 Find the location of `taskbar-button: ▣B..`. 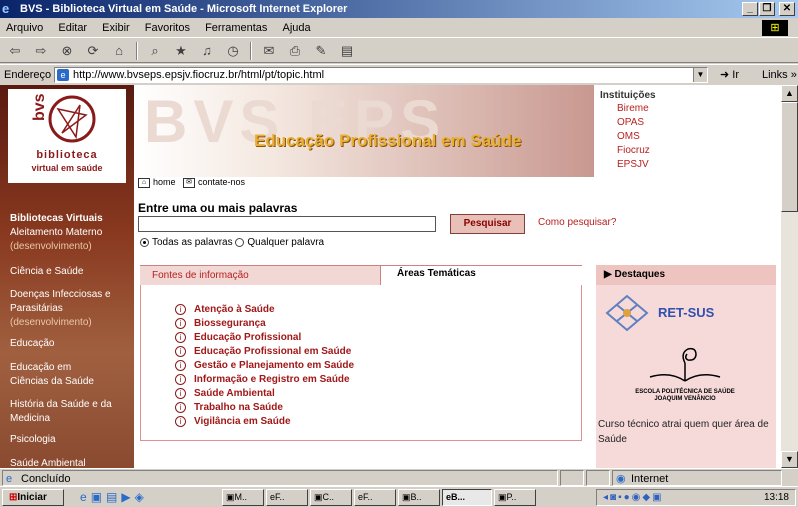

taskbar-button: ▣B.. is located at coordinates (419, 497).